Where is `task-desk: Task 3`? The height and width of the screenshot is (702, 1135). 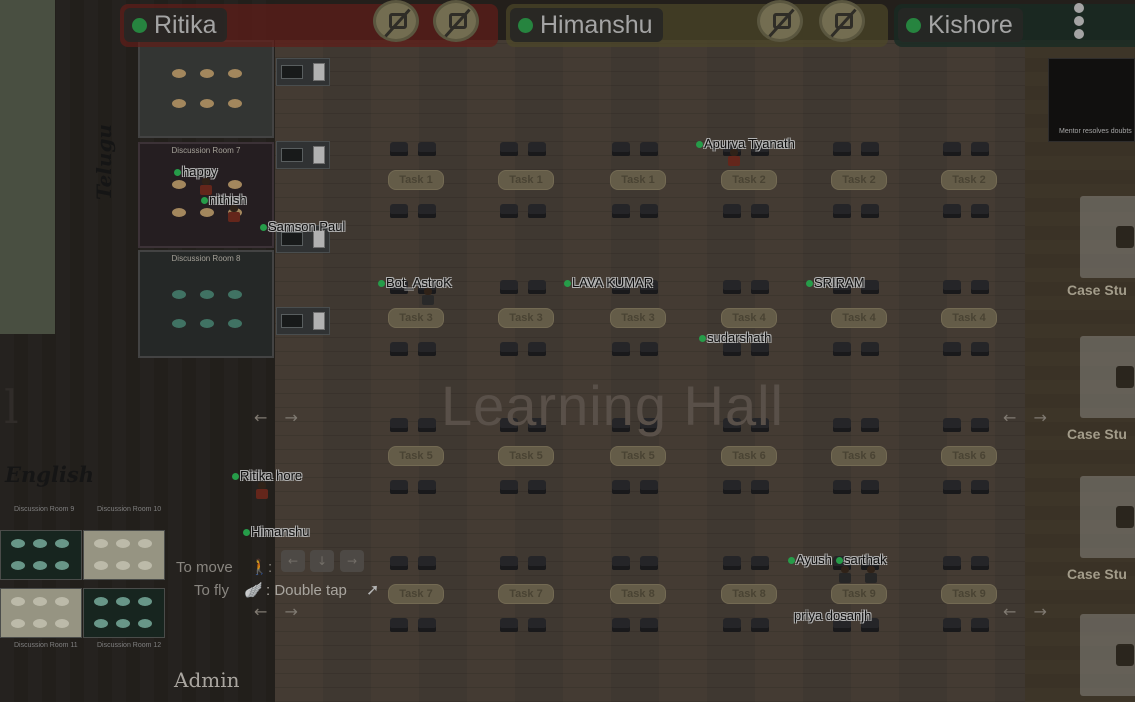
task-desk: Task 3 is located at coordinates (638, 318).